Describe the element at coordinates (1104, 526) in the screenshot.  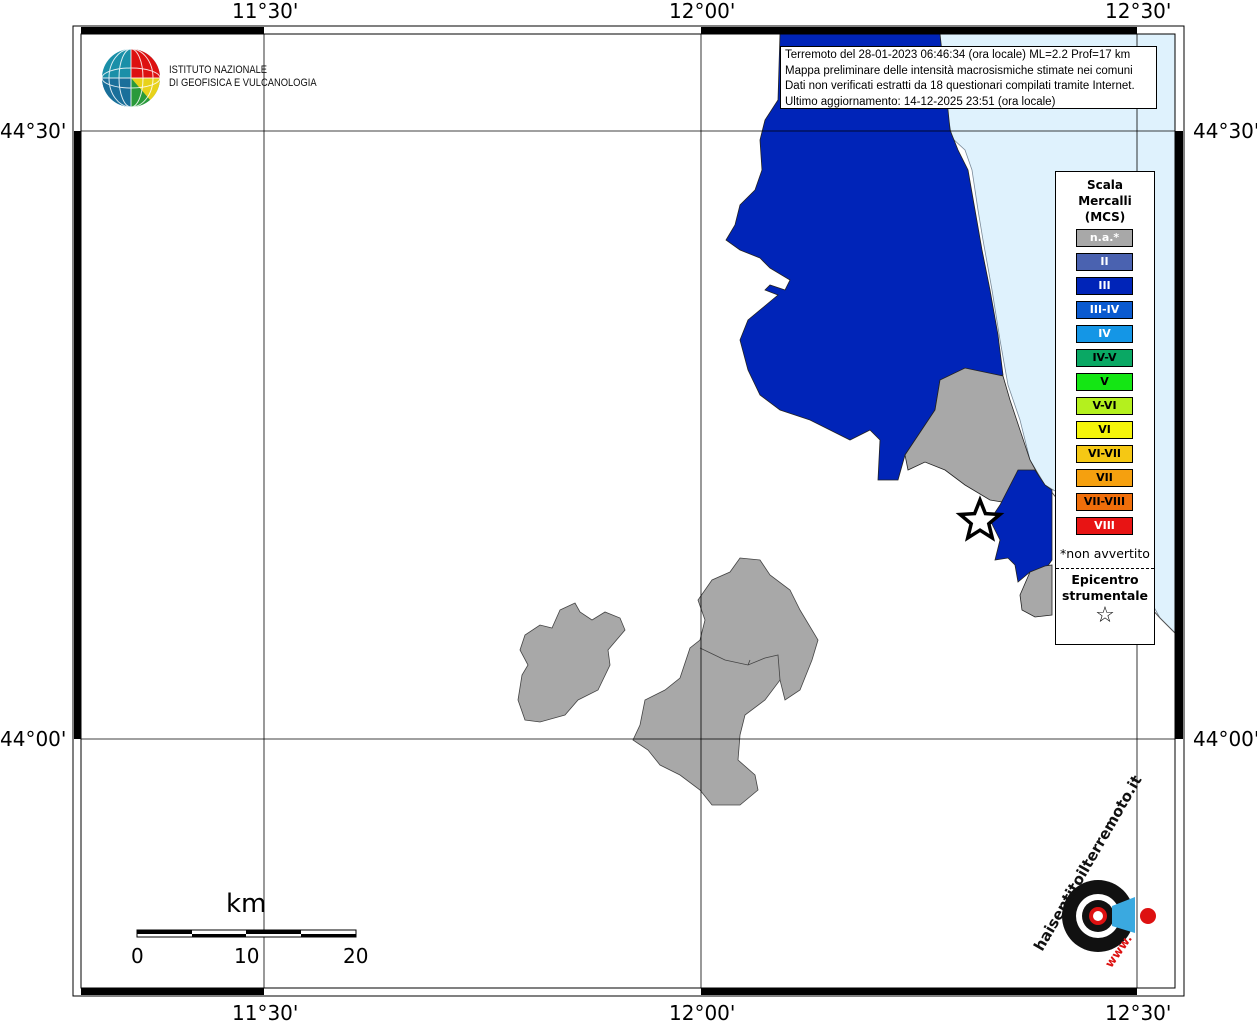
I see `legend-item-viii-12: VIII` at that location.